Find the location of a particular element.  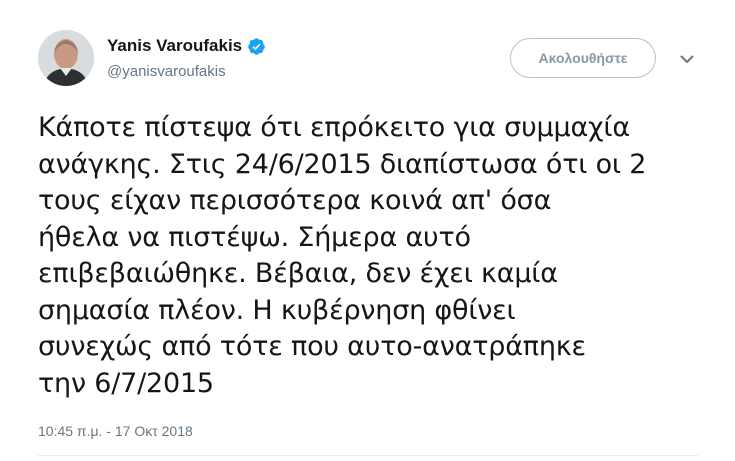

divider is located at coordinates (368, 455).